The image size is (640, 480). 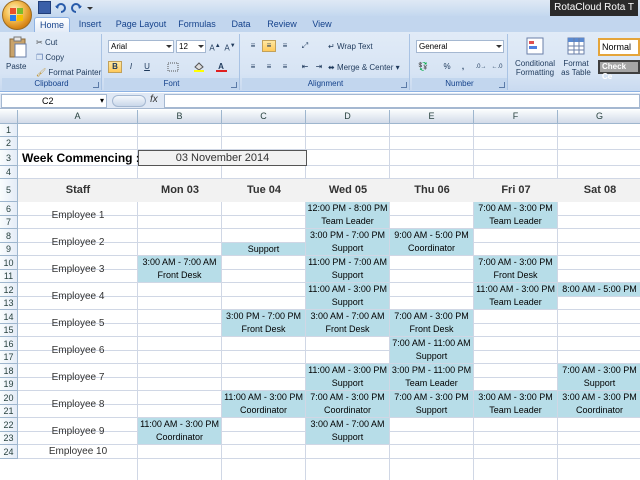 I want to click on row-header-18: 18, so click(x=9, y=371).